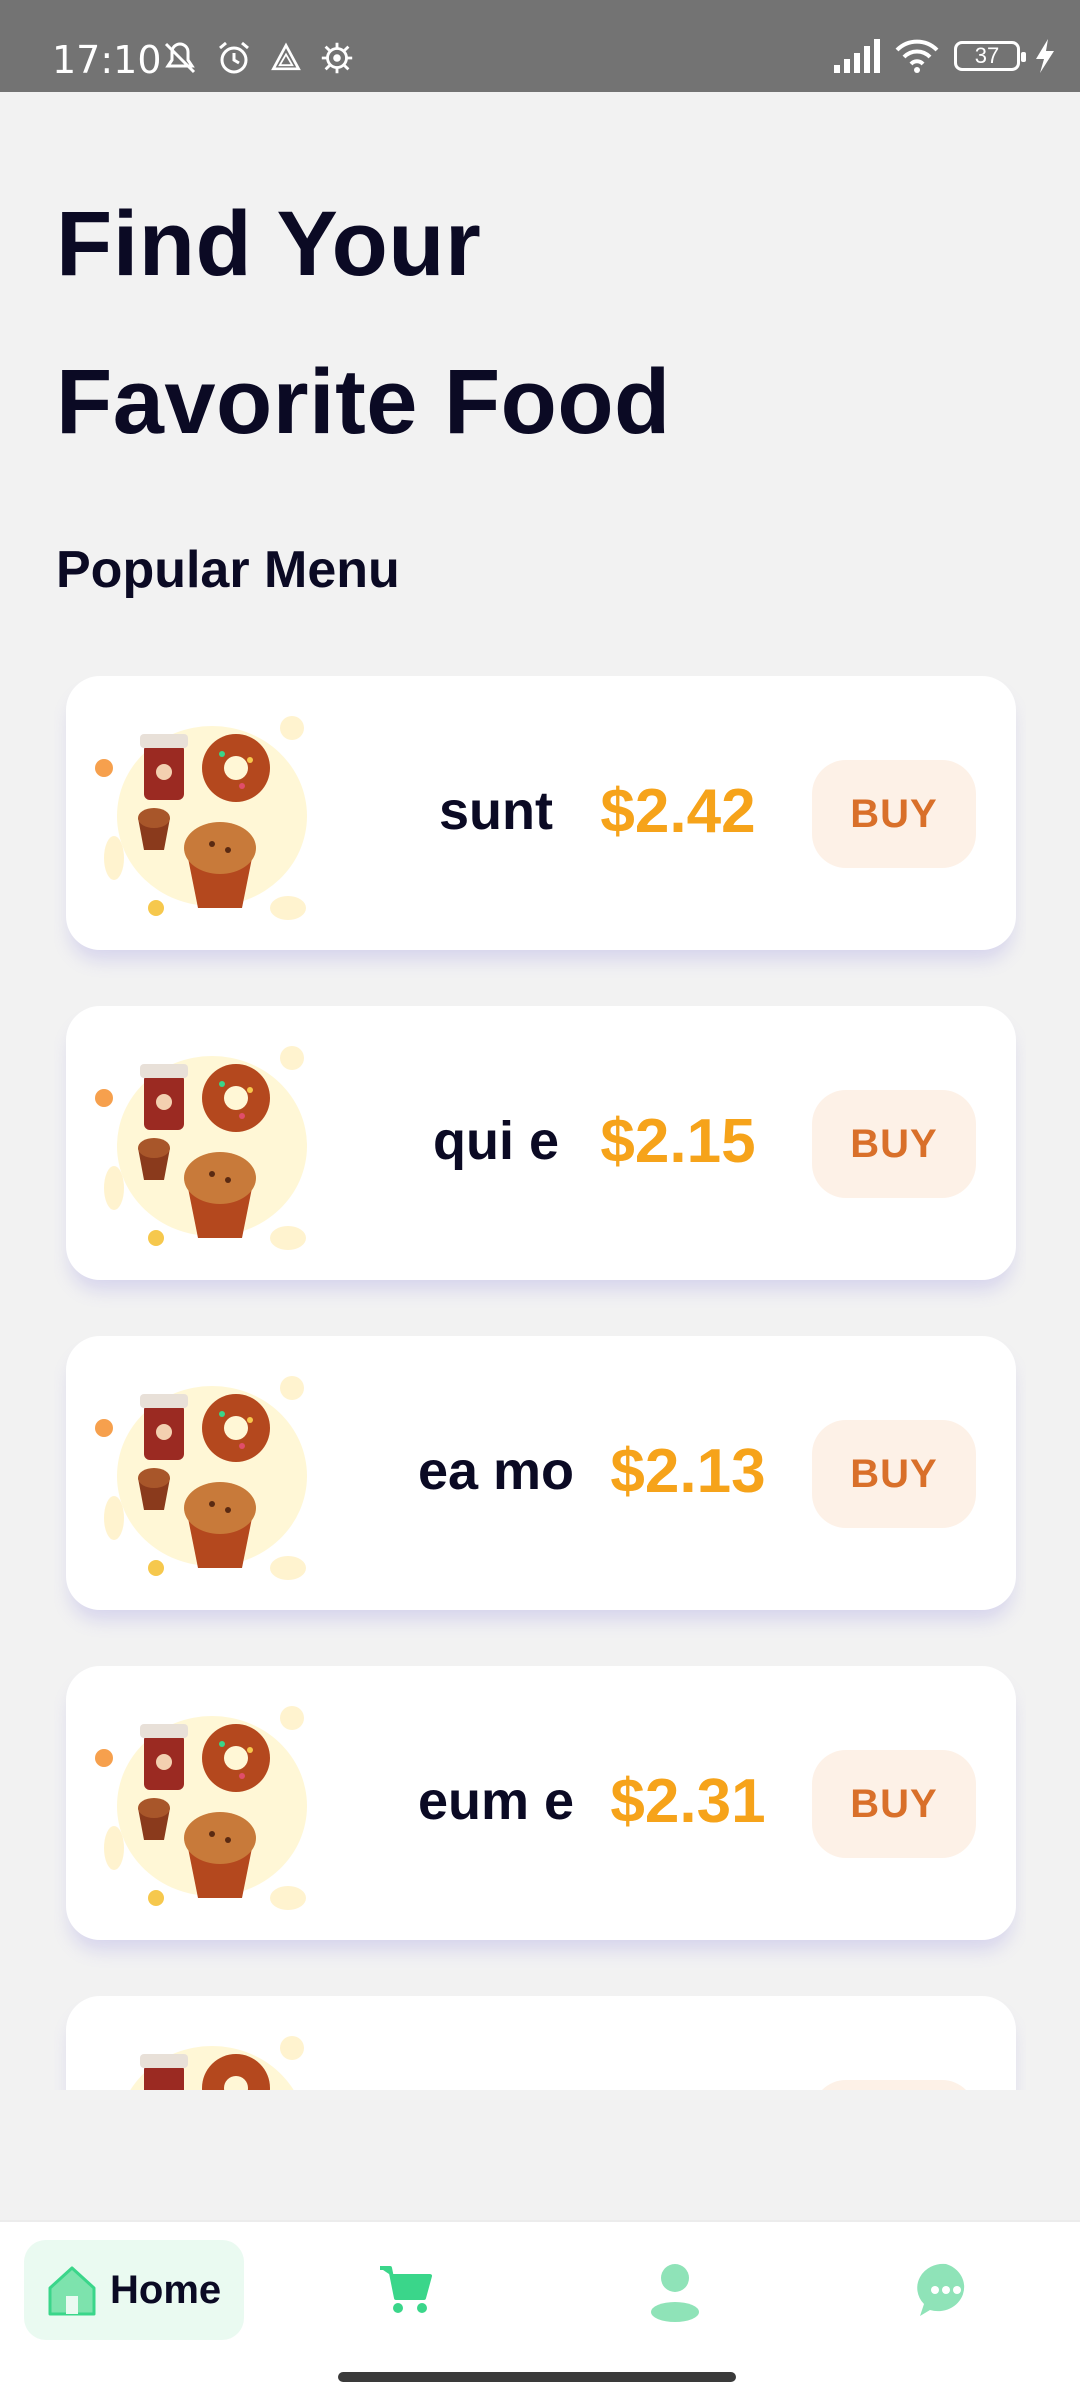 The image size is (1080, 2400). Describe the element at coordinates (337, 58) in the screenshot. I see `settings-icon` at that location.